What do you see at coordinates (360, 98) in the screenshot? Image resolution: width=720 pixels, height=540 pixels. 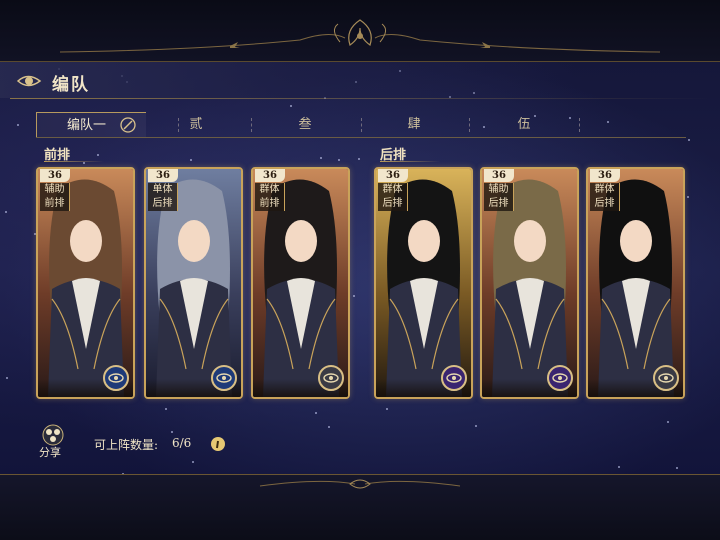 I see `header-divider` at bounding box center [360, 98].